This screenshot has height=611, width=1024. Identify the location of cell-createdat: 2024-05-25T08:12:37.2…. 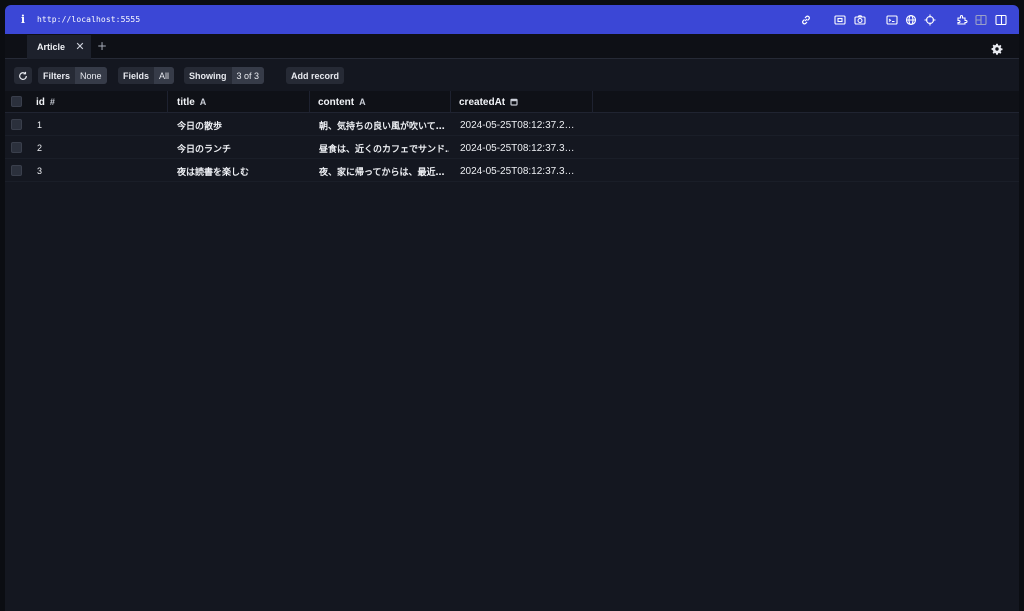
(525, 125).